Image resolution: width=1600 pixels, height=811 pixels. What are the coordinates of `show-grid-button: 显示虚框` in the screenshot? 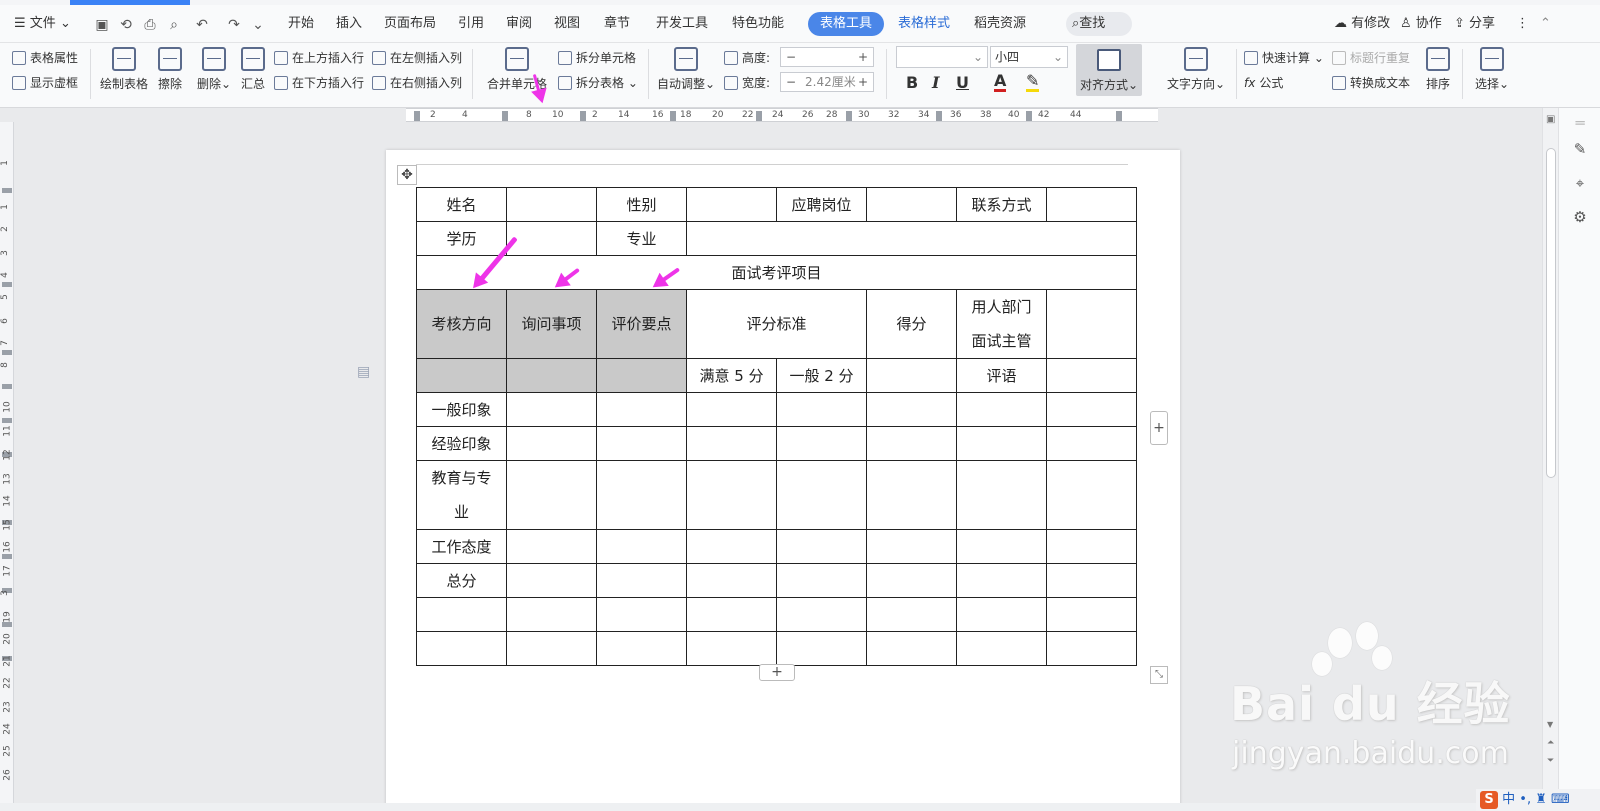 It's located at (45, 82).